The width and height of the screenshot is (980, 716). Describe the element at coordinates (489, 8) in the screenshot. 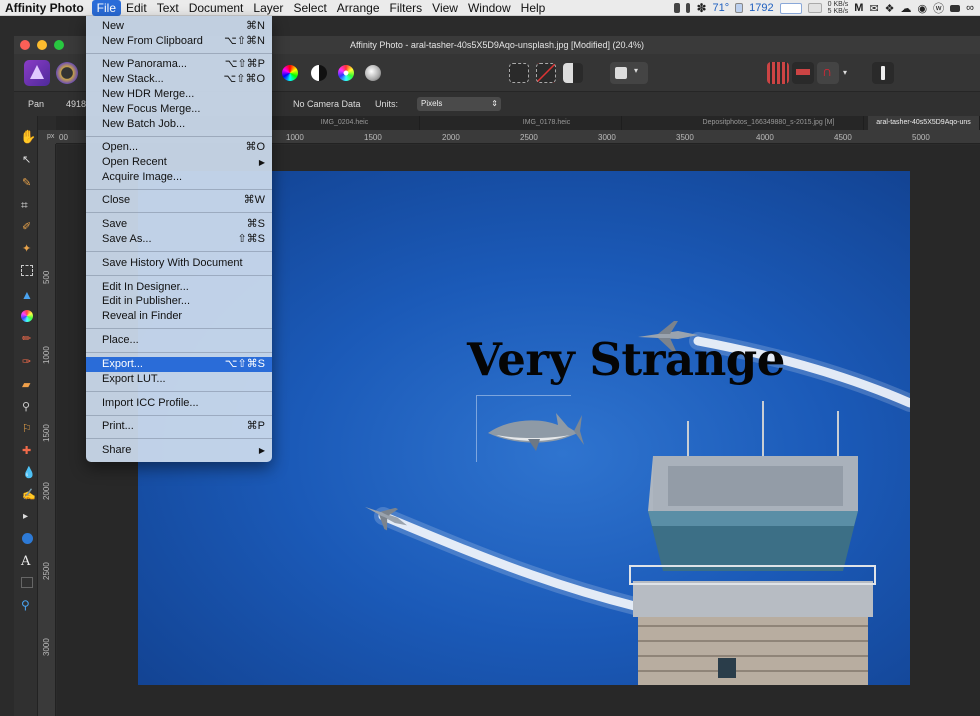

I see `menu-window: Window` at that location.